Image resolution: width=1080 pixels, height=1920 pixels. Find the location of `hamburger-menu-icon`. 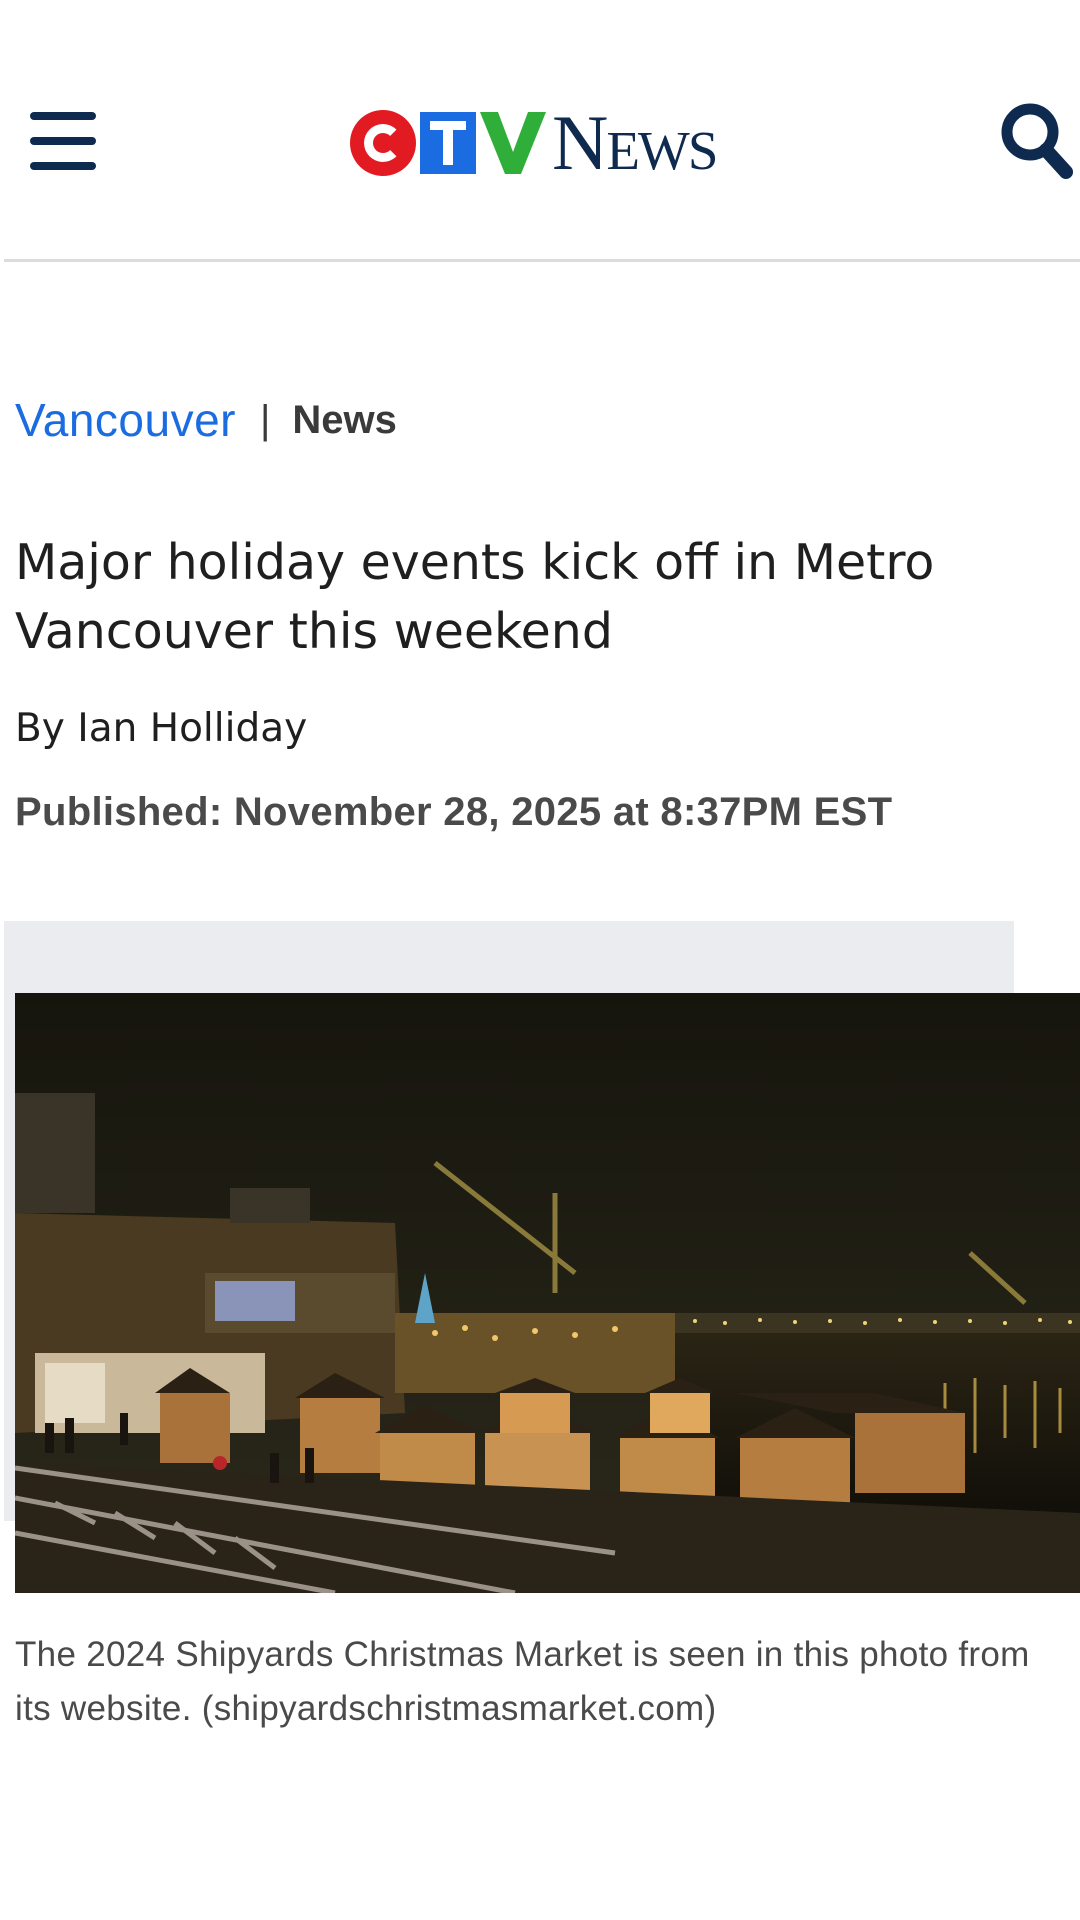

hamburger-menu-icon is located at coordinates (63, 141).